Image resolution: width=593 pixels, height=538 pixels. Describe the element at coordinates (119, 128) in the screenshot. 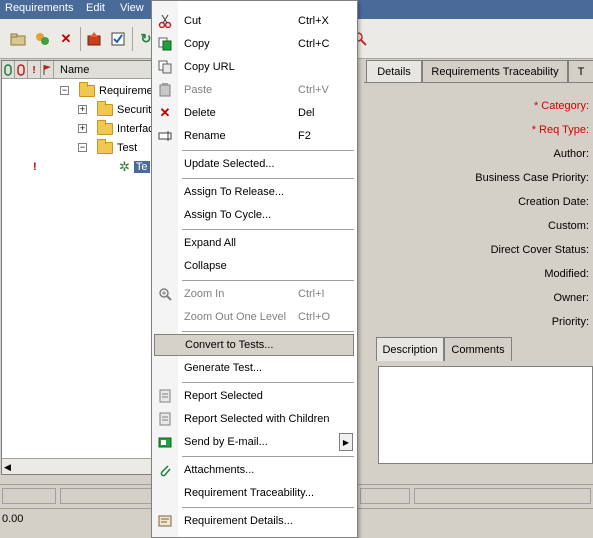

I see `tree-node-interface: + Interface` at that location.